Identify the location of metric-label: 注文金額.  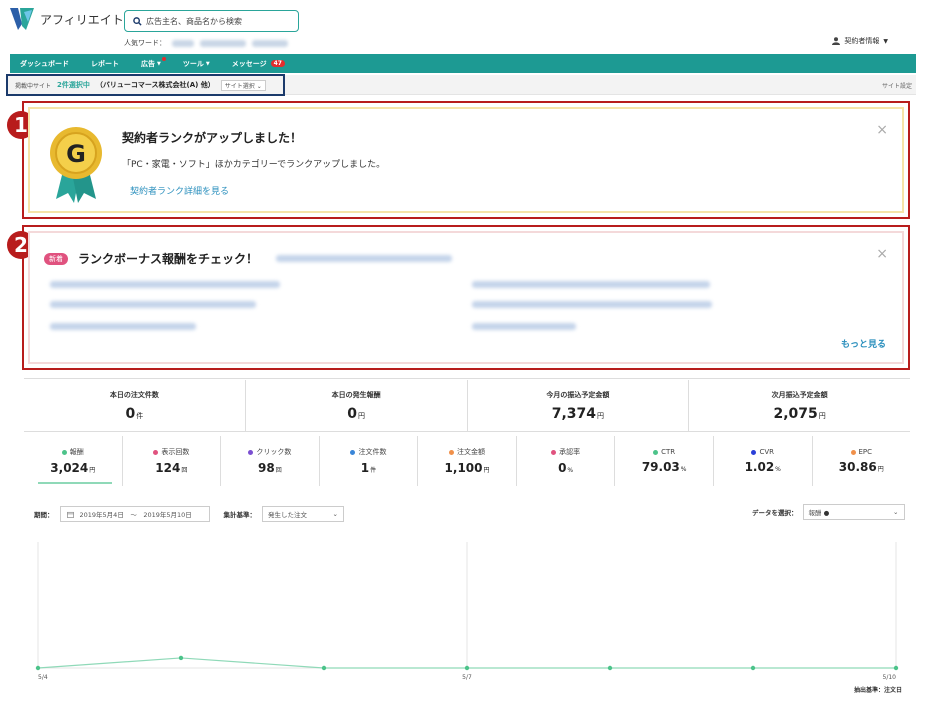
(467, 452).